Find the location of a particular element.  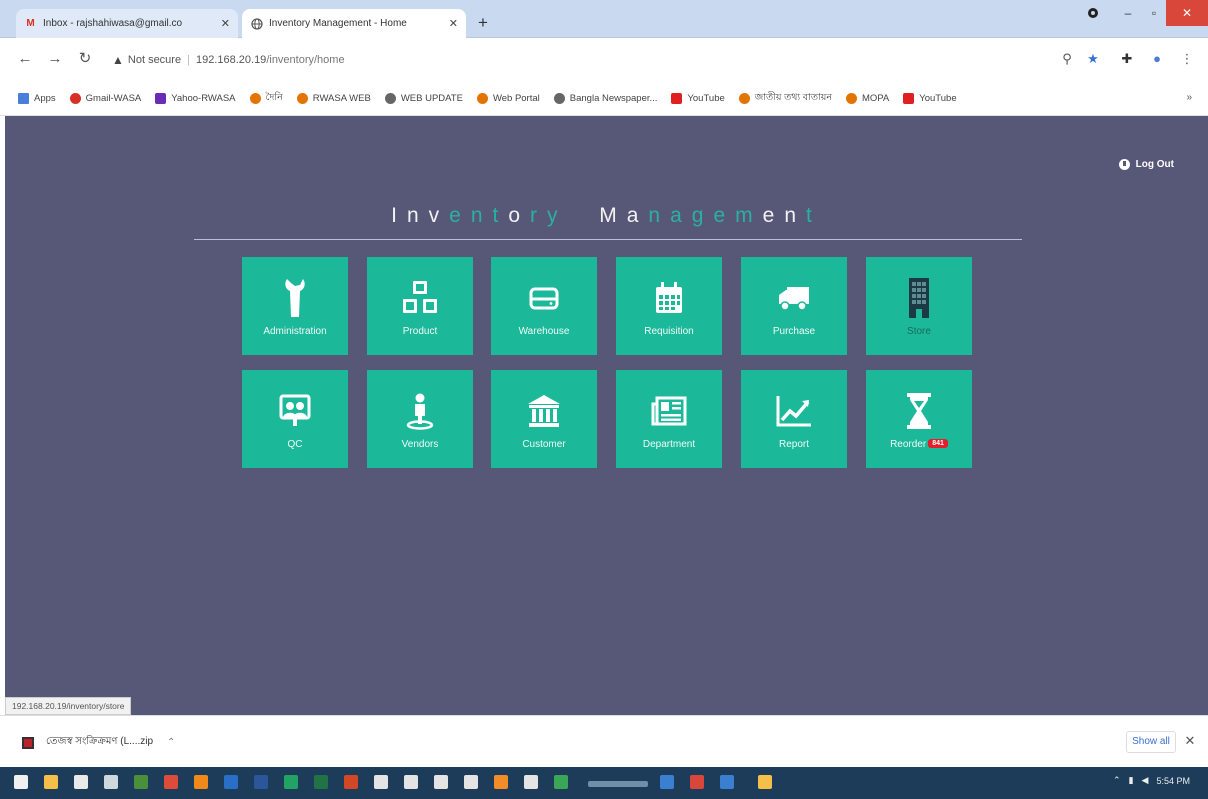

tile-purchase: Purchase is located at coordinates (794, 306).